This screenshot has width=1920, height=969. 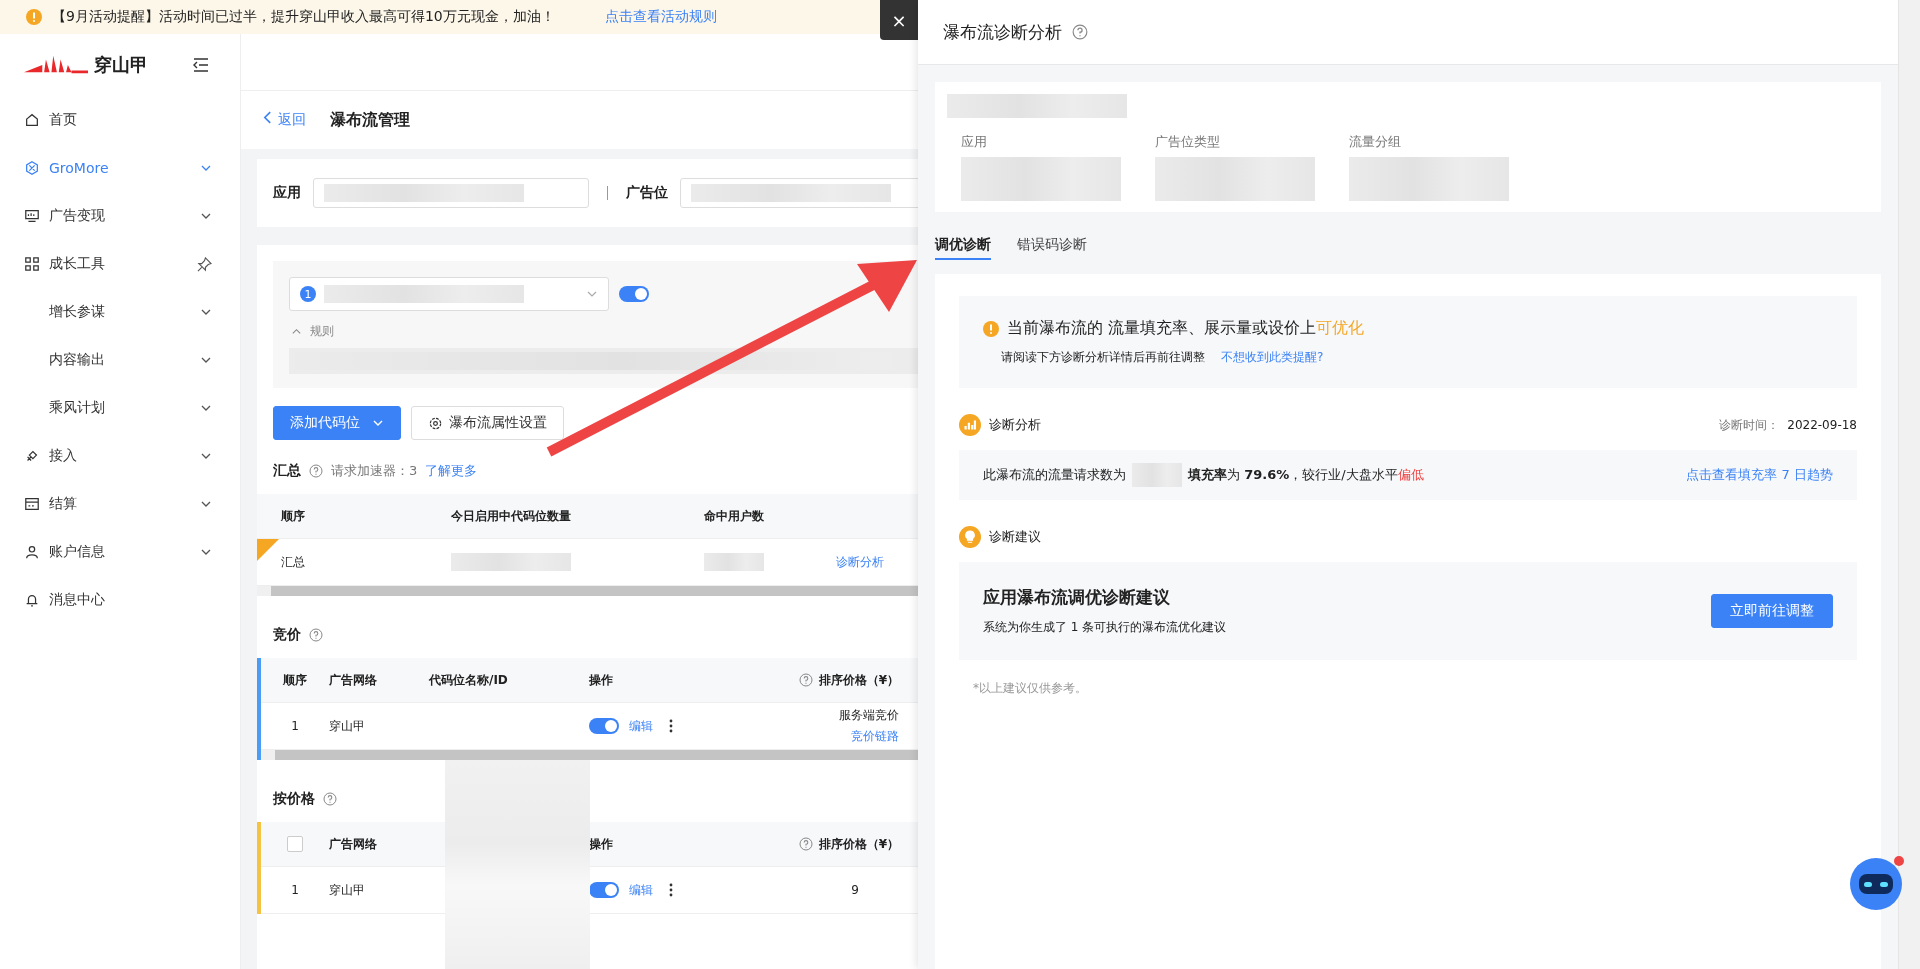 I want to click on section-title: 汇总, so click(x=287, y=471).